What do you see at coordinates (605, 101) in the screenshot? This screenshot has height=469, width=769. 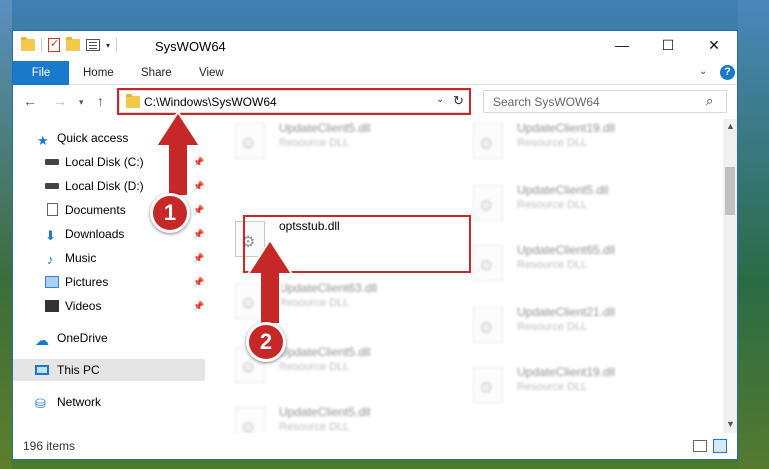 I see `search-input: Search SysWOW64 ⌕` at bounding box center [605, 101].